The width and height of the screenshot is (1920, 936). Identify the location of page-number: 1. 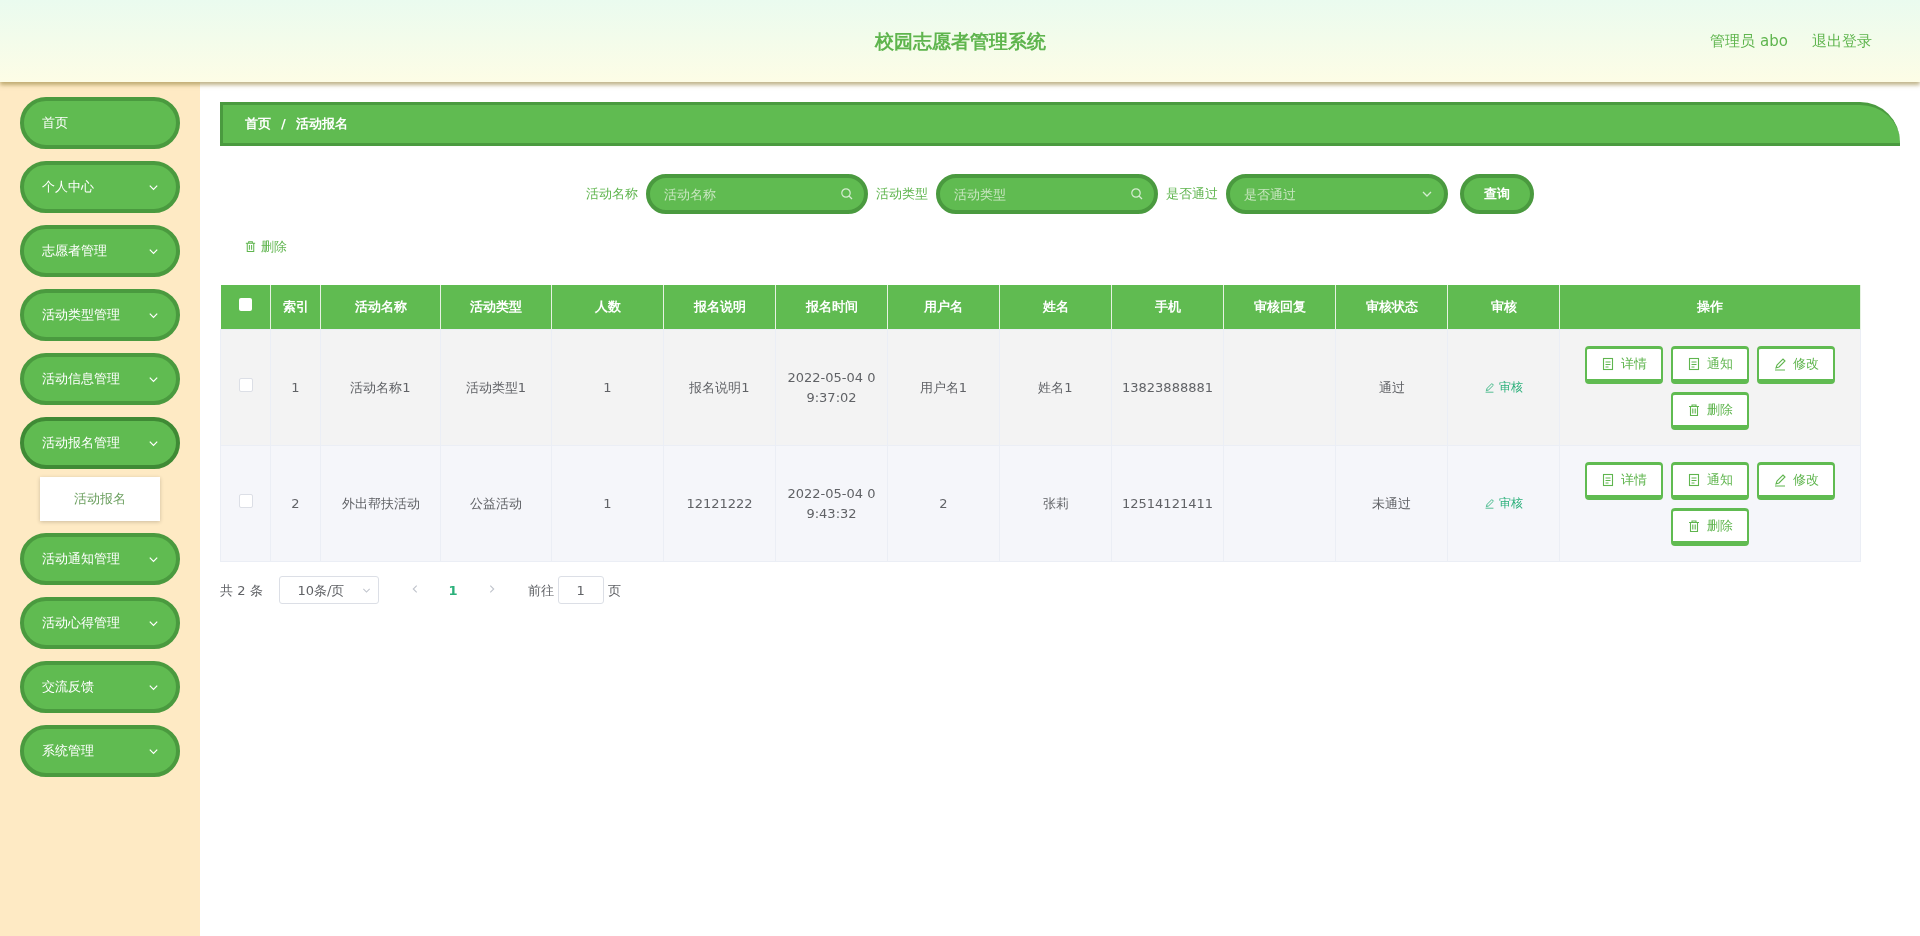
(453, 590).